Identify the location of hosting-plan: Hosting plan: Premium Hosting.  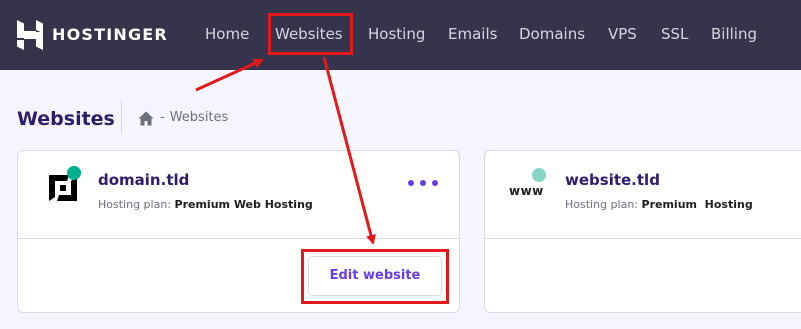
(659, 205).